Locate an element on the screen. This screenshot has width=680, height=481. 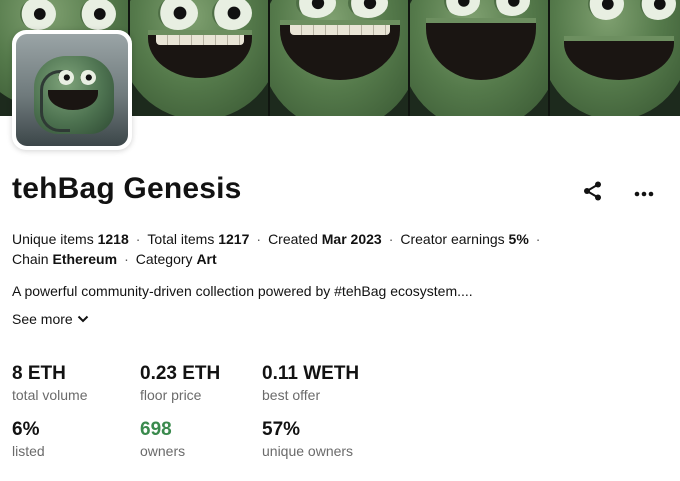
stat-label: total volume is located at coordinates (50, 395).